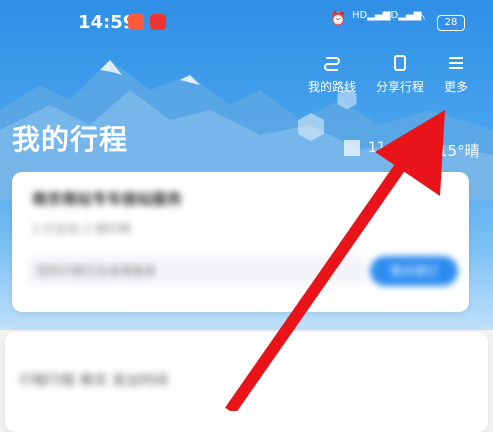  Describe the element at coordinates (93, 381) in the screenshot. I see `next-trip-text: 行程行程 南京 发出时间` at that location.